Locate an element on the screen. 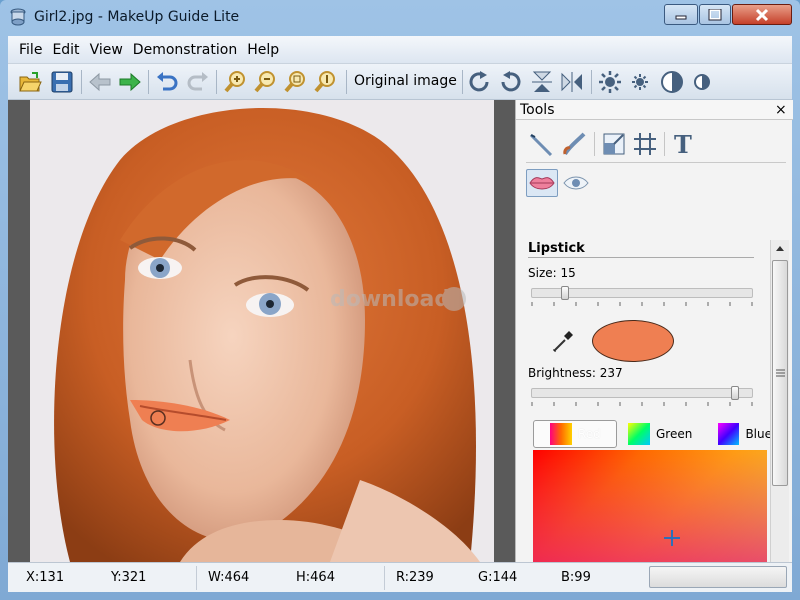  brightness-label: Brightness: 237 is located at coordinates (575, 373).